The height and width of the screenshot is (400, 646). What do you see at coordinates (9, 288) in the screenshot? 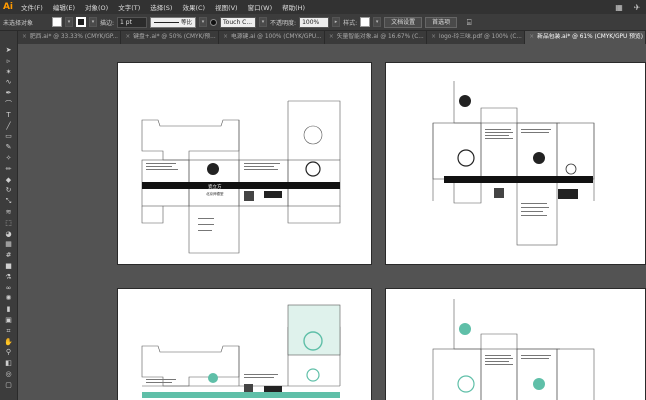
I see `blend-tool-icon: ∞` at bounding box center [9, 288].